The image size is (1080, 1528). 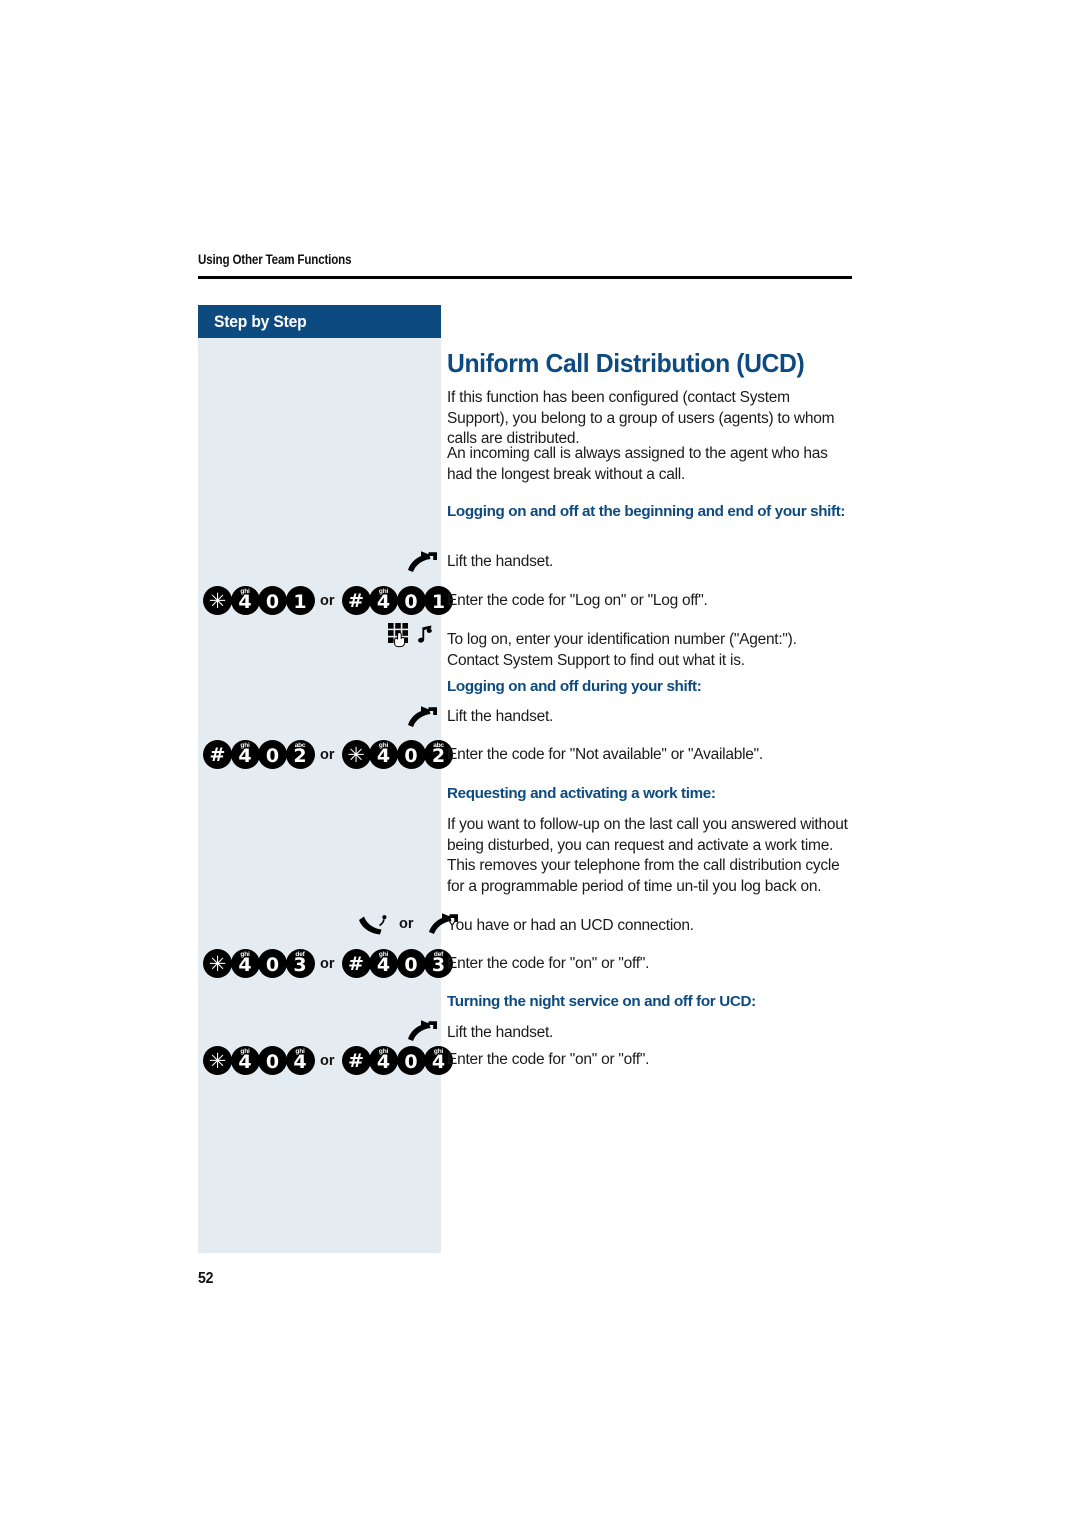 I want to click on step-by-step-panel, so click(x=319, y=779).